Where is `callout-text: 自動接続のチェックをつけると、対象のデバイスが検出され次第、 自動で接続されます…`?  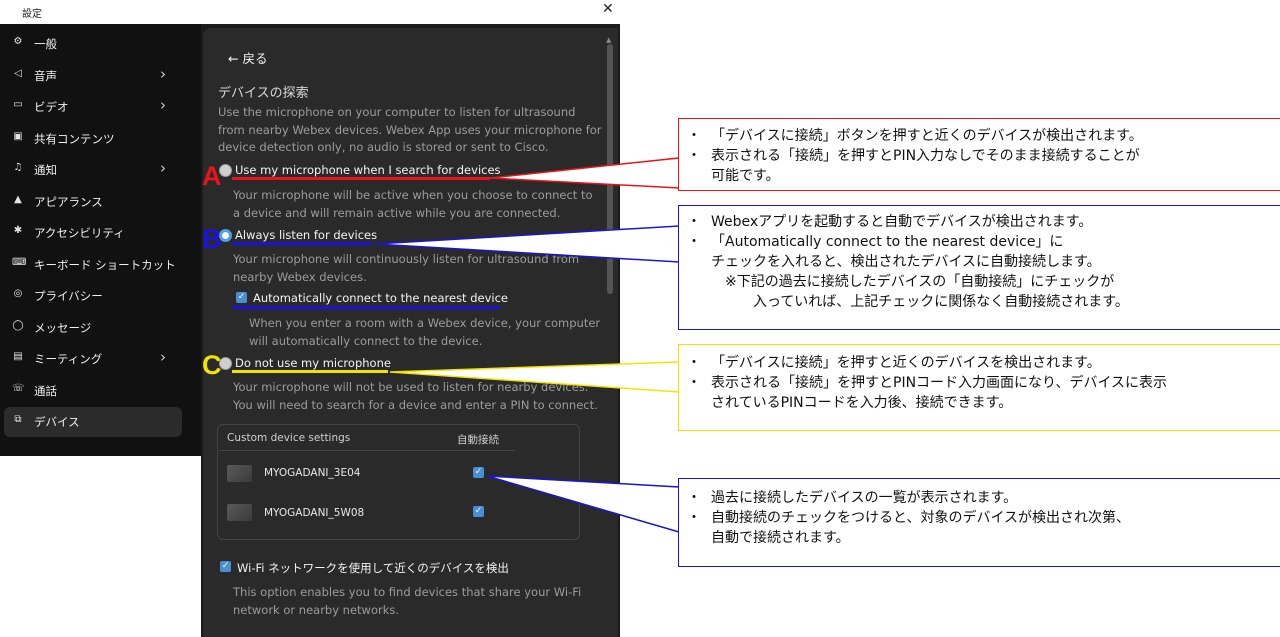 callout-text: 自動接続のチェックをつけると、対象のデバイスが検出され次第、 自動で接続されます… is located at coordinates (921, 528).